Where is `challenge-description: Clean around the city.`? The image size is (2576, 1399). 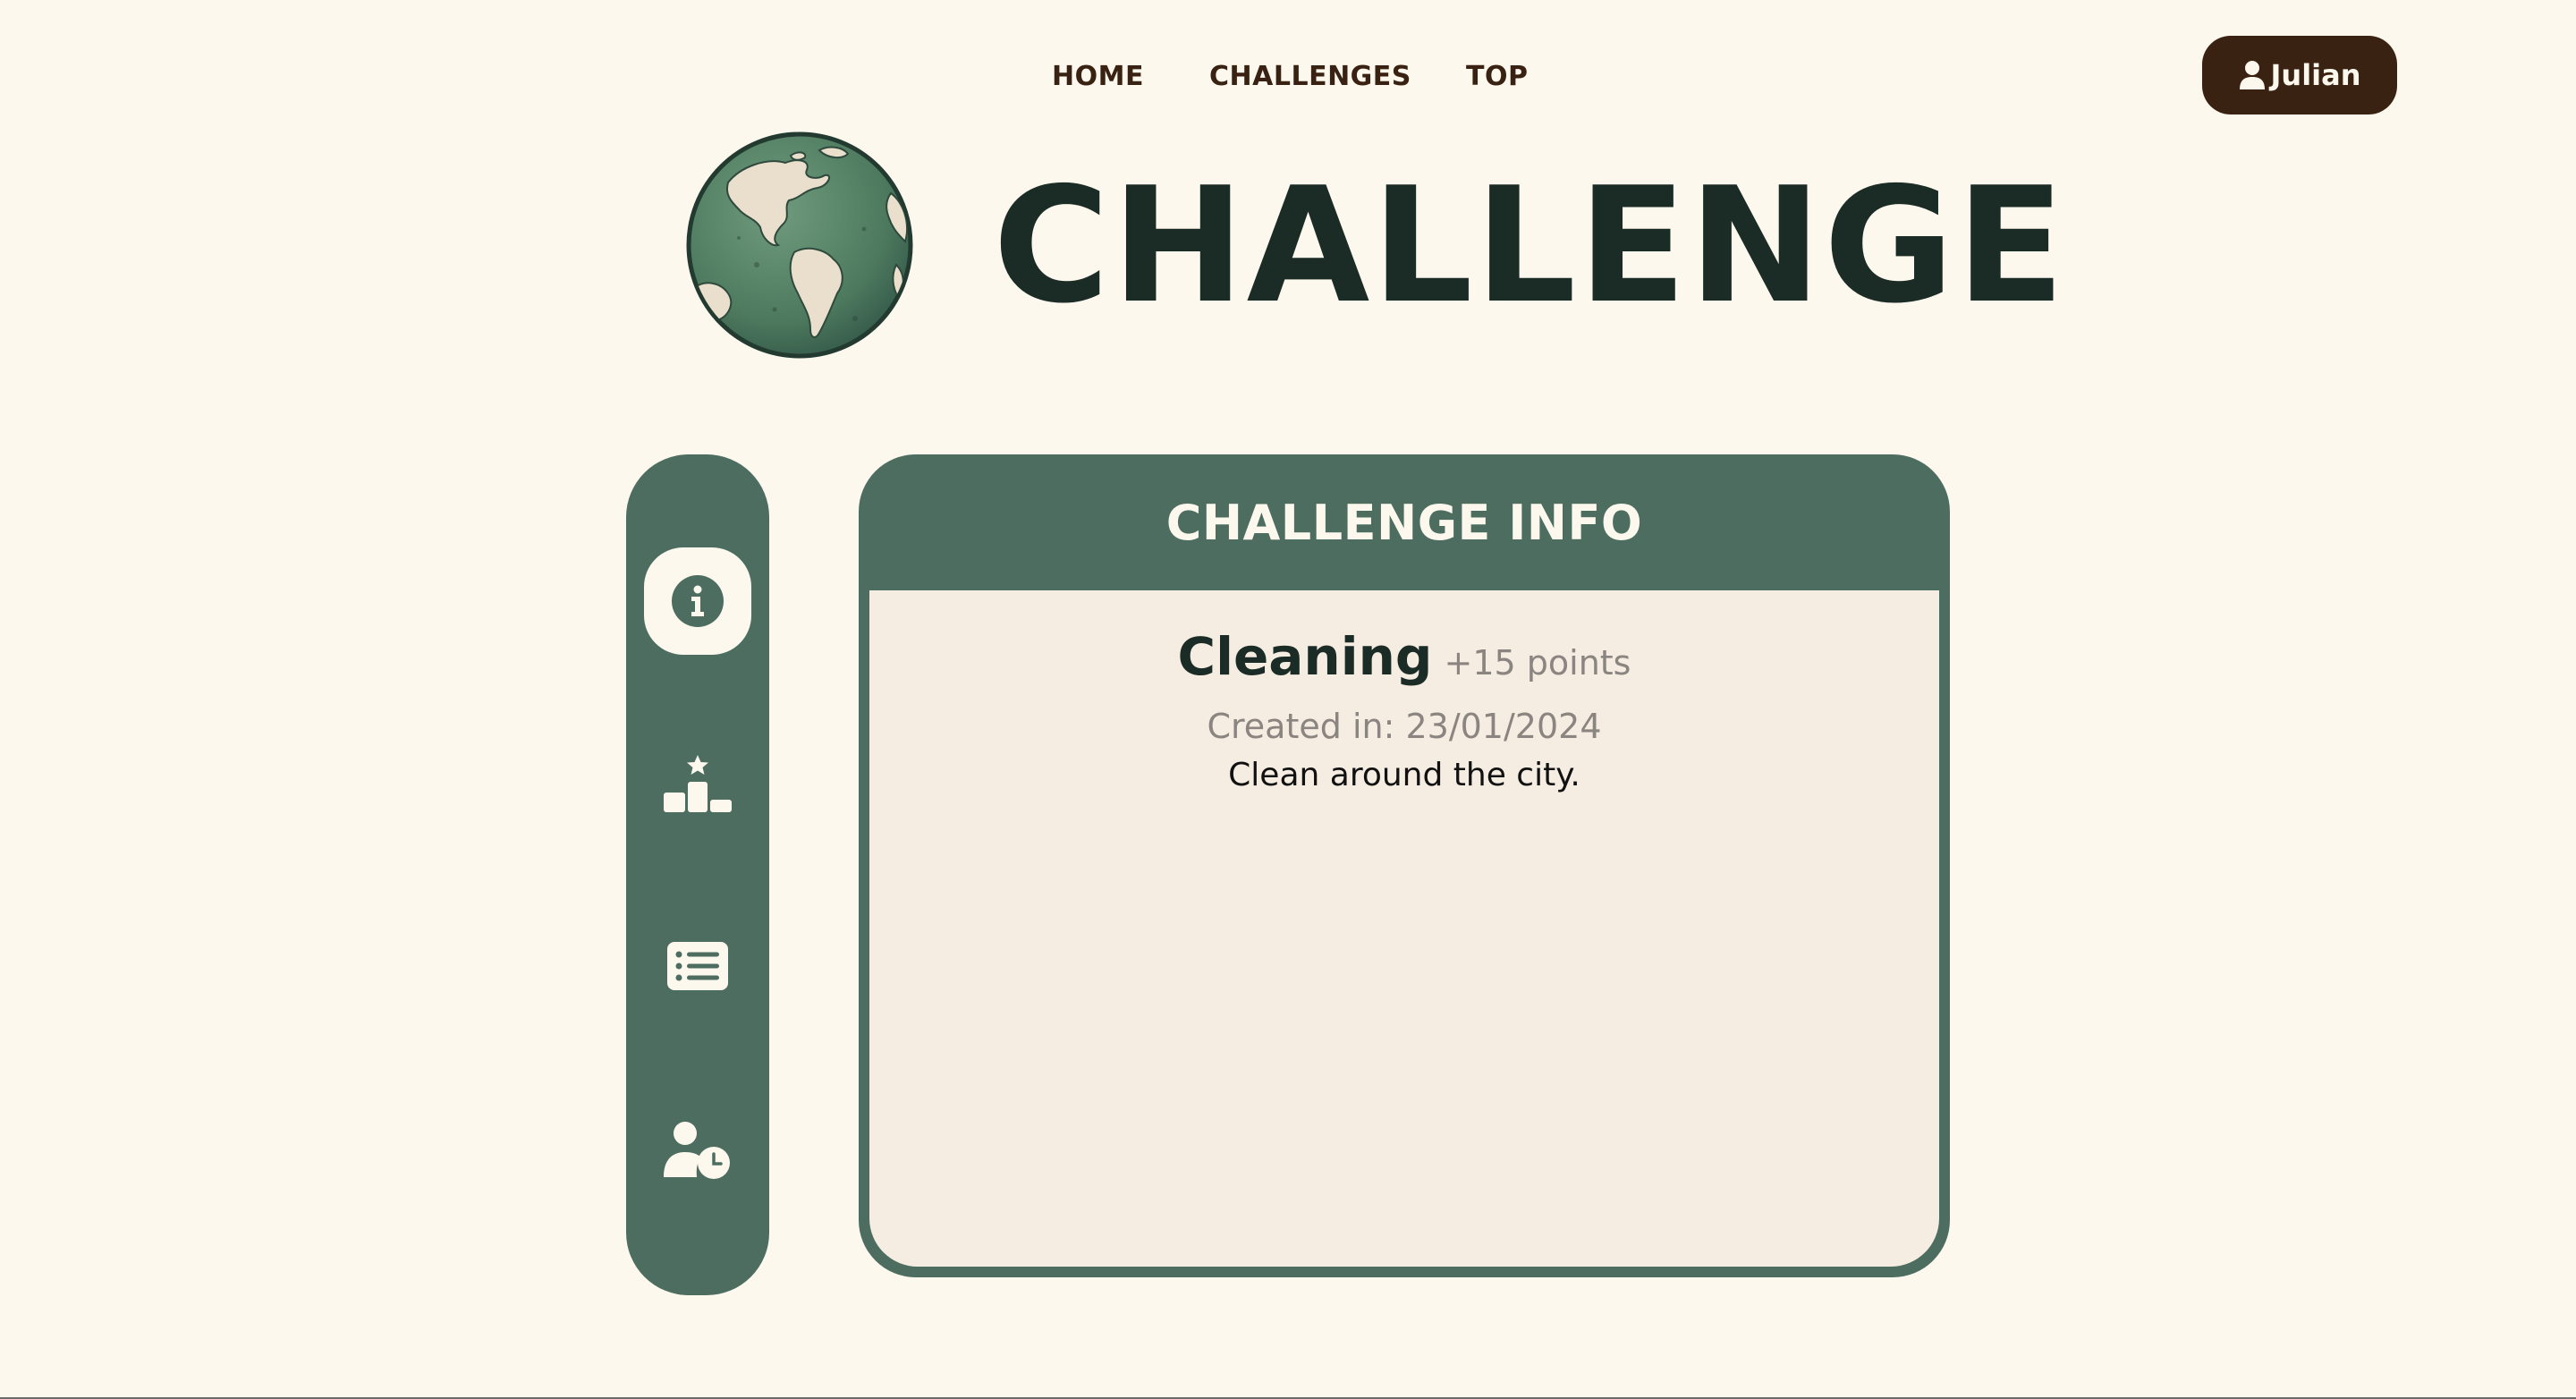 challenge-description: Clean around the city. is located at coordinates (1404, 775).